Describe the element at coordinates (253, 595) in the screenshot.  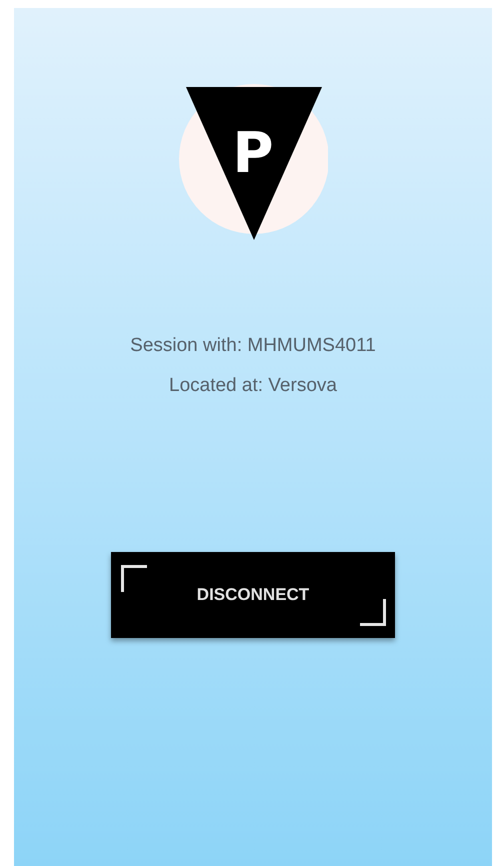
I see `disconnect-button: DISCONNECT` at that location.